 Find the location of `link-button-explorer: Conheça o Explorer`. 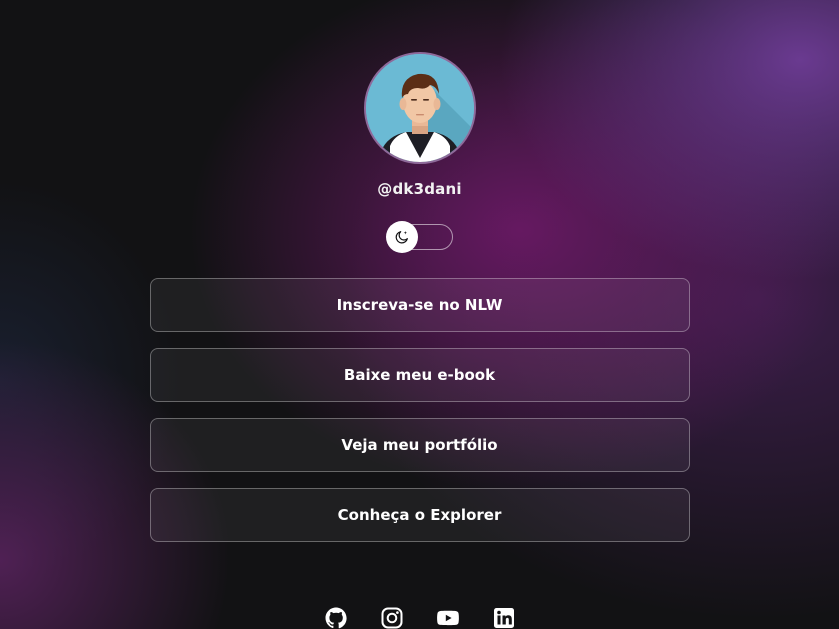

link-button-explorer: Conheça o Explorer is located at coordinates (419, 515).